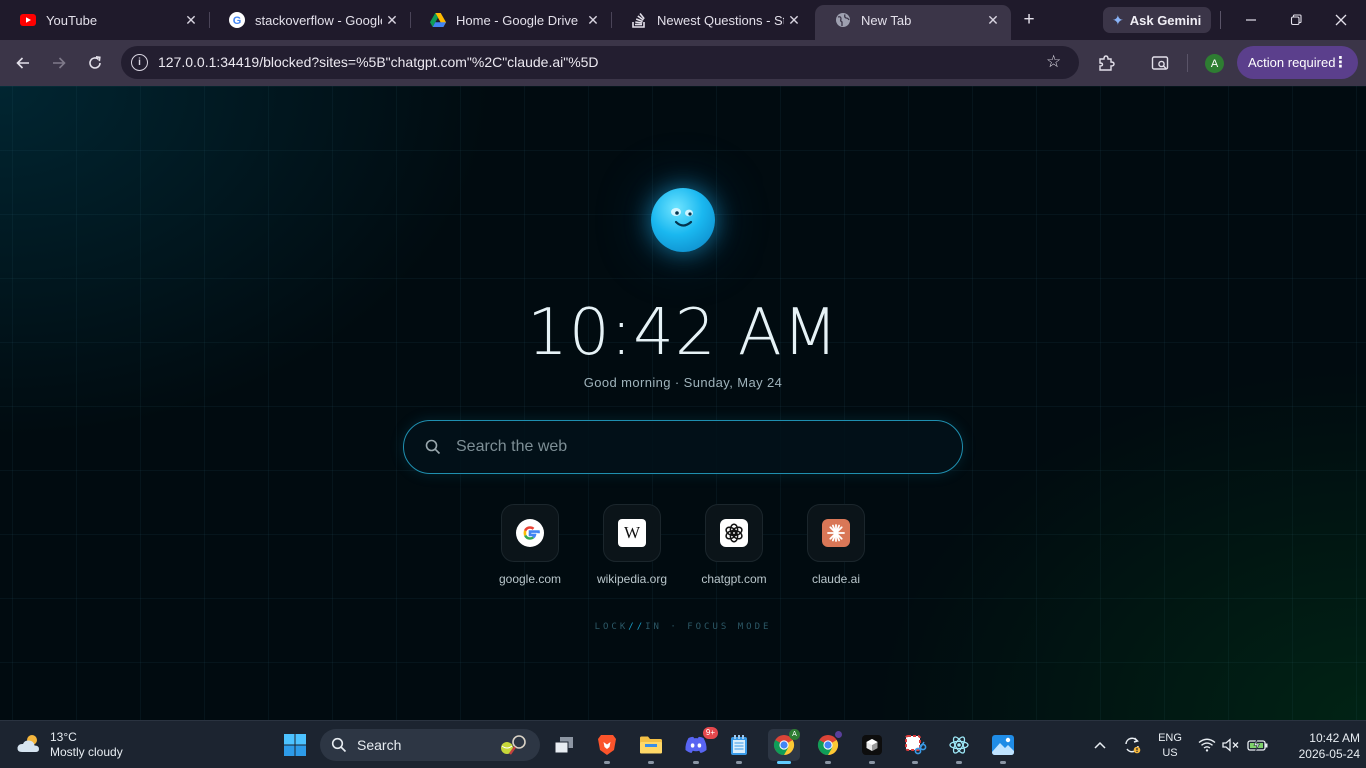 This screenshot has height=768, width=1366. Describe the element at coordinates (913, 22) in the screenshot. I see `tab-new-tab: New Tab ✕` at that location.